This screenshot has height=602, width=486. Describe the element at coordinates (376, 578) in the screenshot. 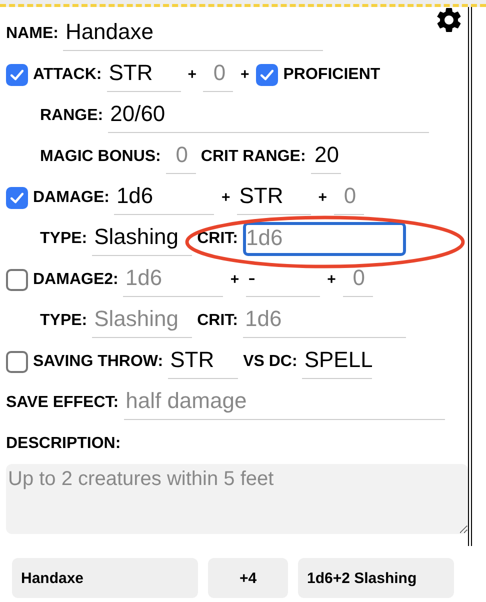

I see `summary-button: 1d6+2 Slashing` at that location.